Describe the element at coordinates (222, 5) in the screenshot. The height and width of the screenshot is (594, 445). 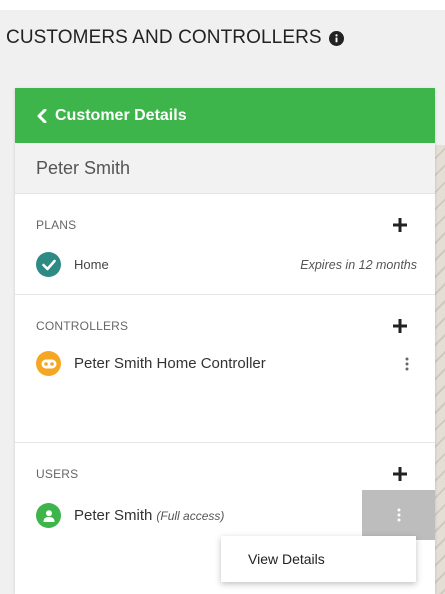
I see `top-strip` at that location.